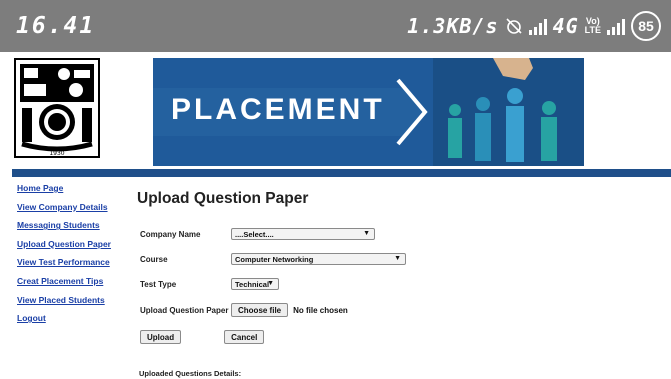 The image size is (671, 379). Describe the element at coordinates (184, 310) in the screenshot. I see `upload-label: Upload Question Paper` at that location.